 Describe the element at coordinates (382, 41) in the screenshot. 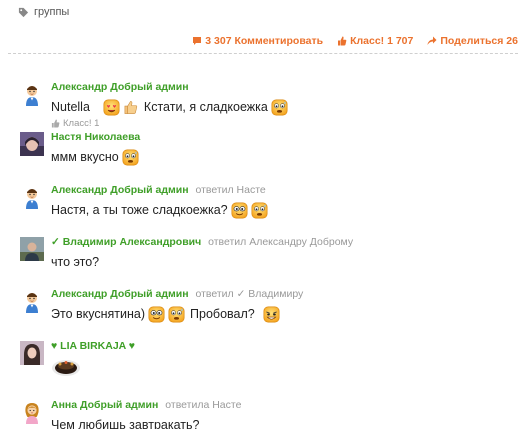

I see `klass-button-label: Класс! 1 707` at that location.